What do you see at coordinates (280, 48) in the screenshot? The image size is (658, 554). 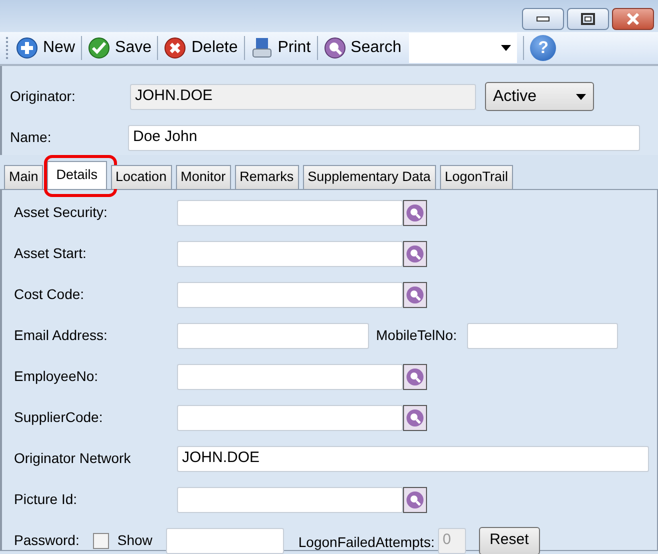 I see `print-button: Print` at bounding box center [280, 48].